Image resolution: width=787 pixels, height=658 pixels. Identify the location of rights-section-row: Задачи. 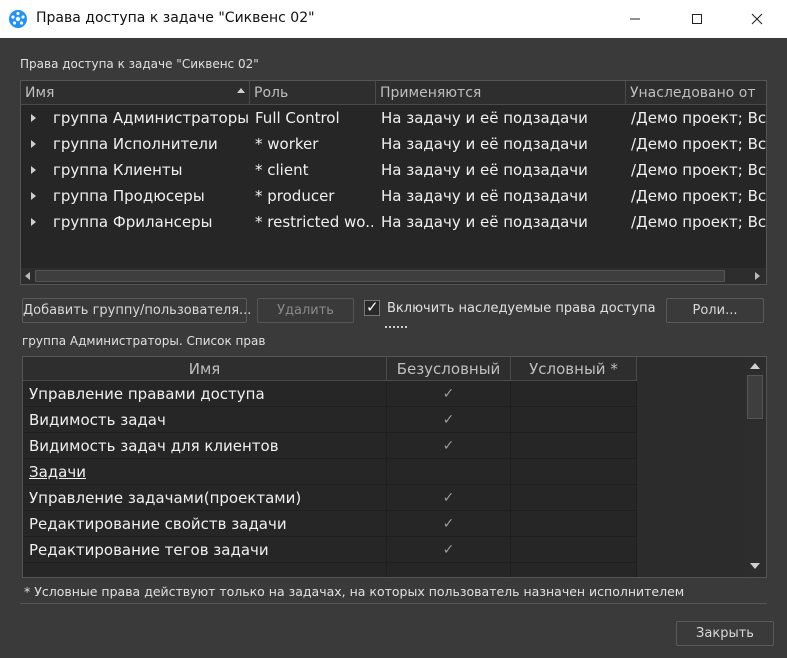
(330, 472).